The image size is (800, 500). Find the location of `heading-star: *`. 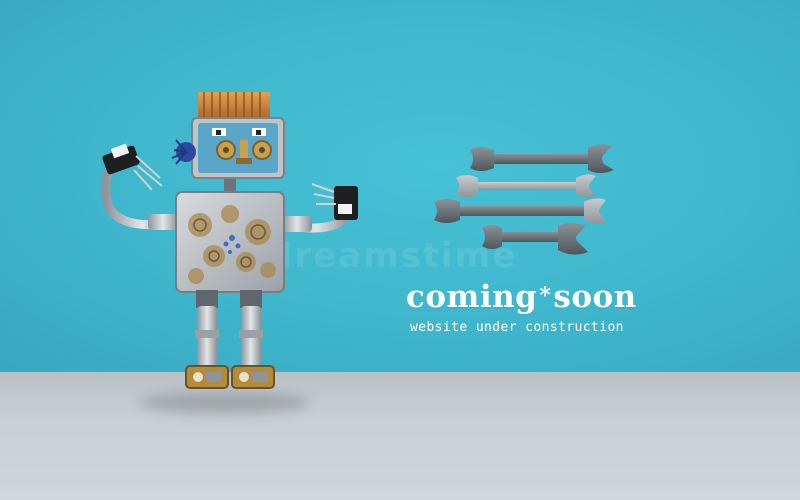

heading-star: * is located at coordinates (545, 296).